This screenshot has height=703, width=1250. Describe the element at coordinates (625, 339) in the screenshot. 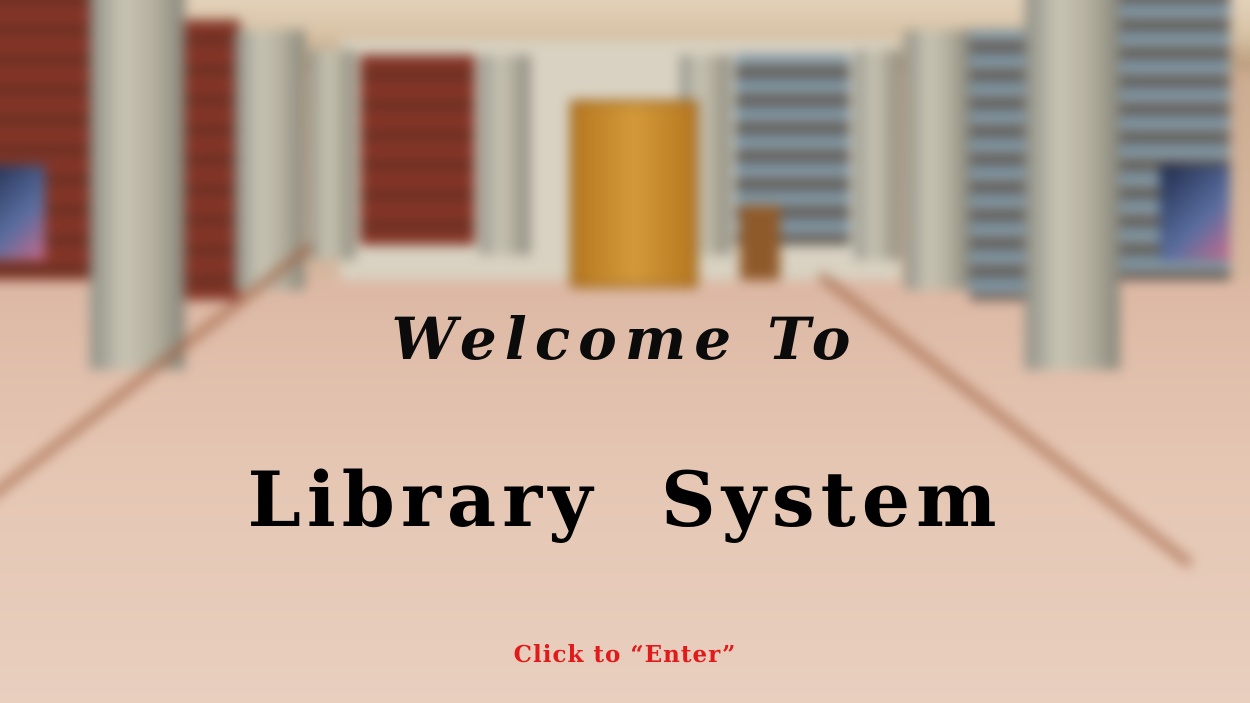

I see `welcome-heading: Welcome To` at that location.